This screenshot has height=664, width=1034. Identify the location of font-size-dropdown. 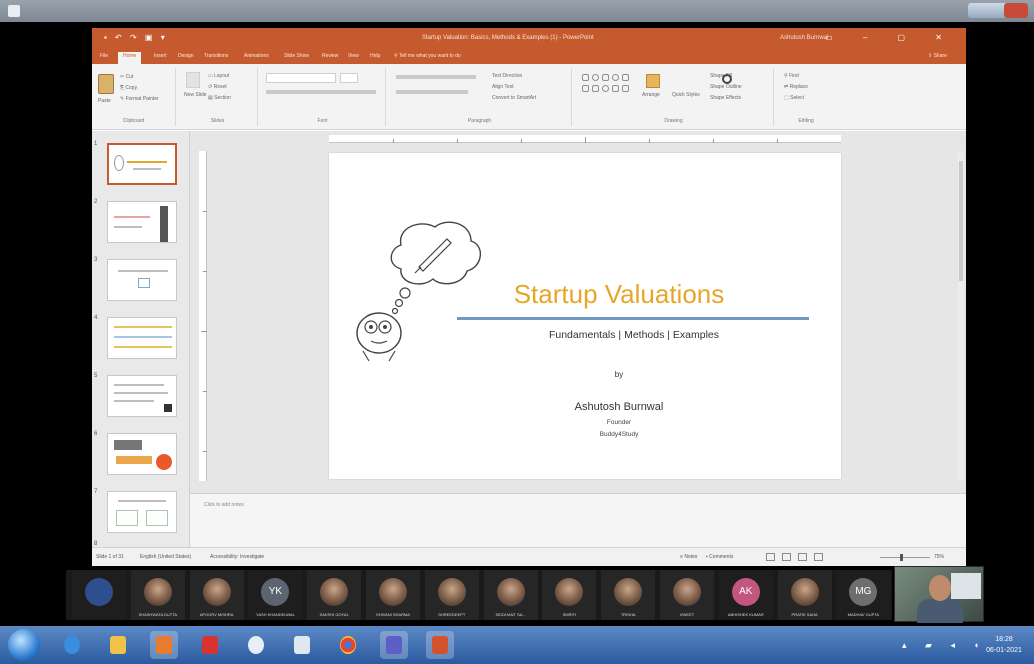
(349, 78).